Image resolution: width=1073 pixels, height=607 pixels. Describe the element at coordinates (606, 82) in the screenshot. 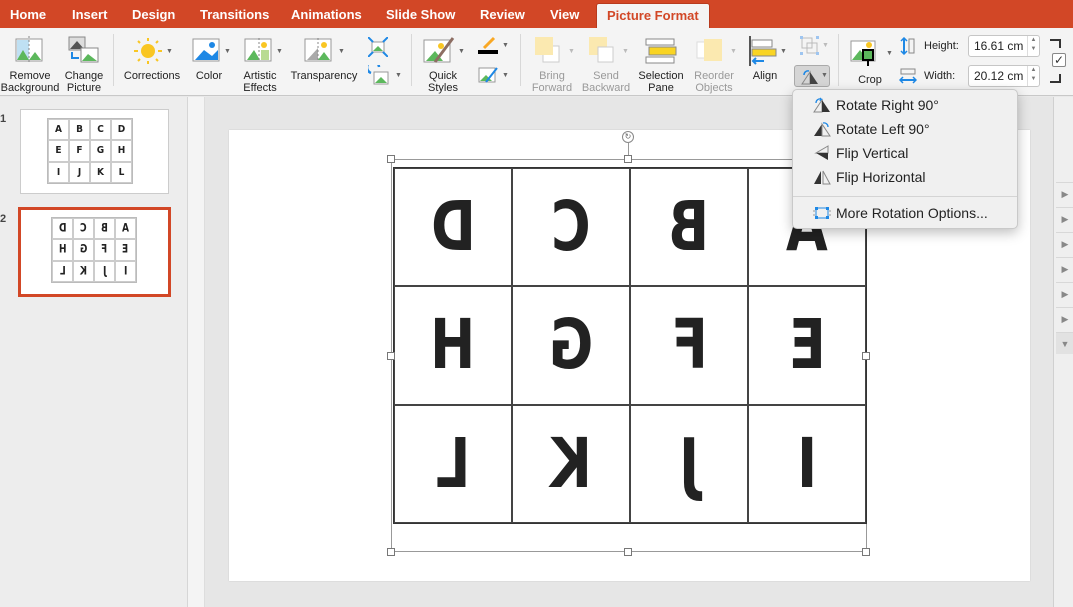

I see `send-backward-label: Send Backward` at that location.